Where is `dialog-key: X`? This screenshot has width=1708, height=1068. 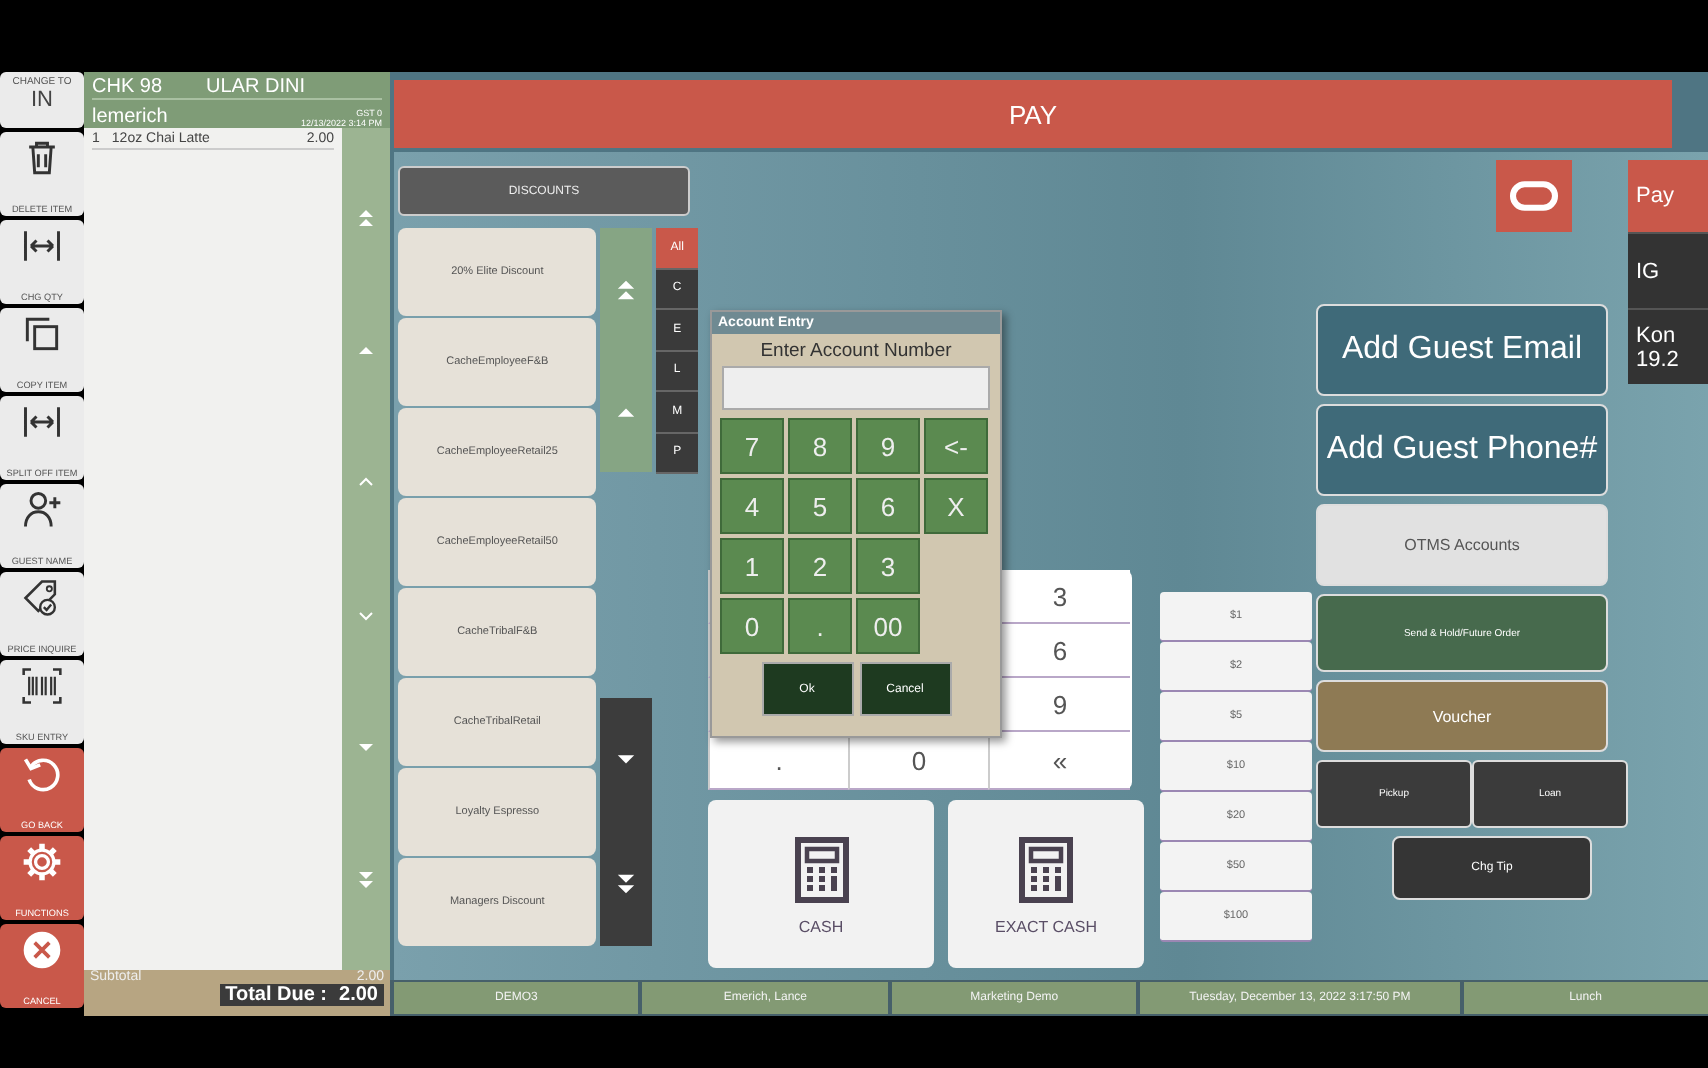 dialog-key: X is located at coordinates (956, 506).